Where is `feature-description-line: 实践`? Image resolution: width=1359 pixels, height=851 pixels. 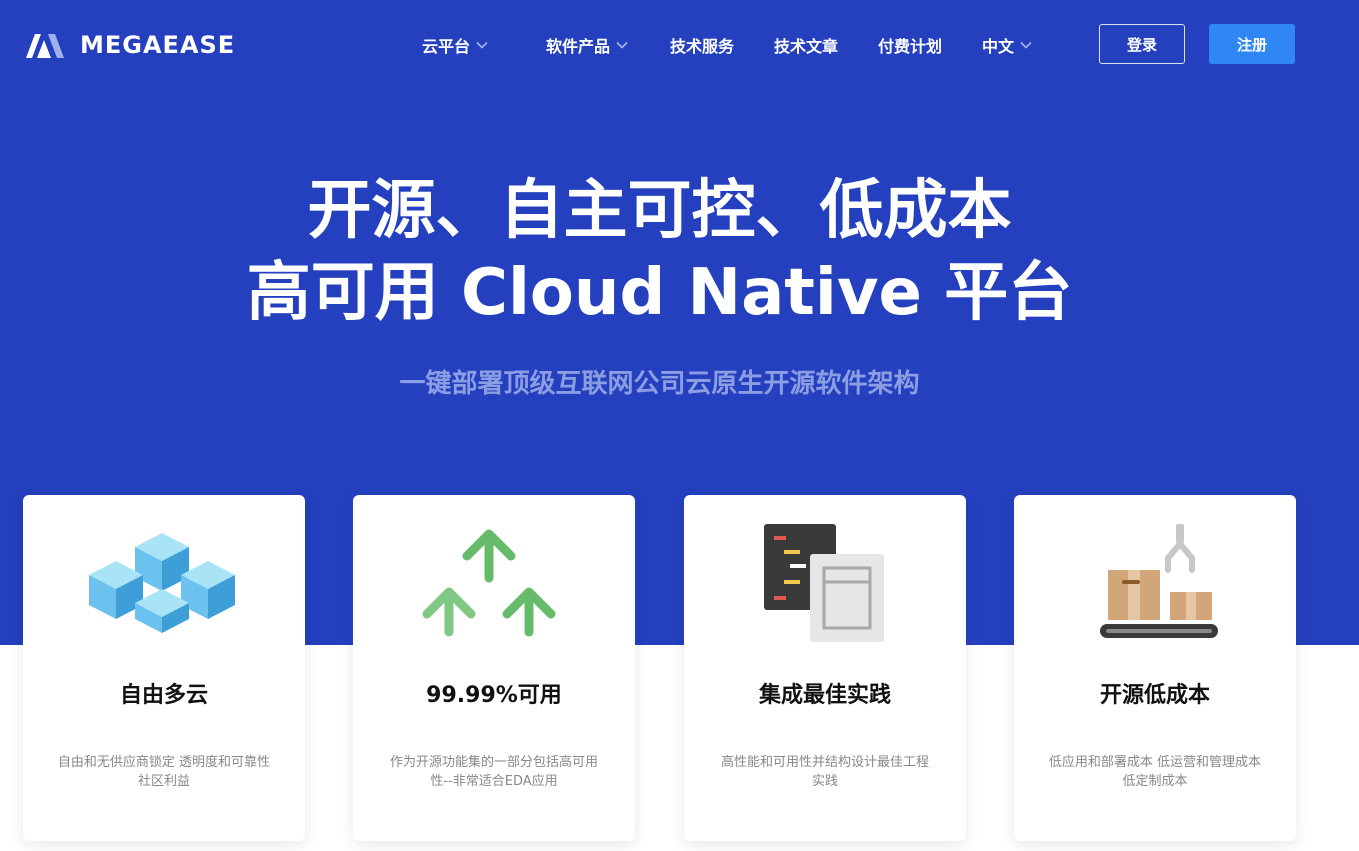
feature-description-line: 实践 is located at coordinates (824, 781).